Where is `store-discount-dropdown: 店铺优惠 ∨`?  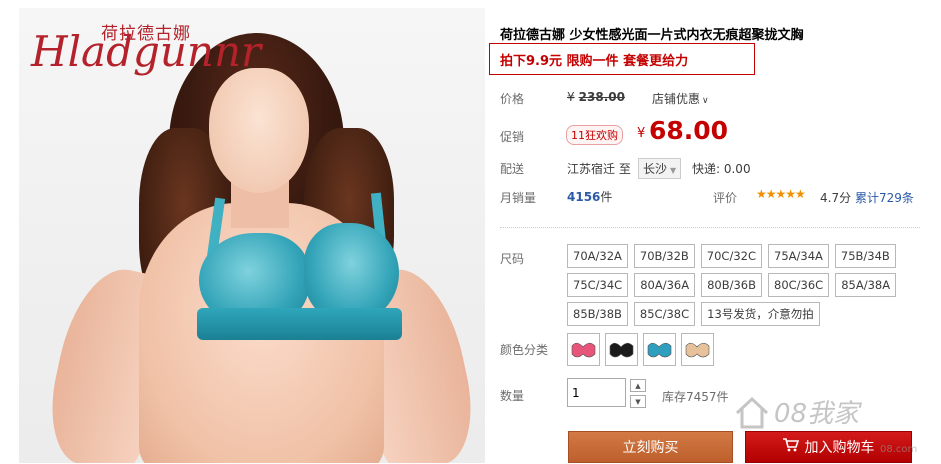
store-discount-dropdown: 店铺优惠 ∨ is located at coordinates (680, 98).